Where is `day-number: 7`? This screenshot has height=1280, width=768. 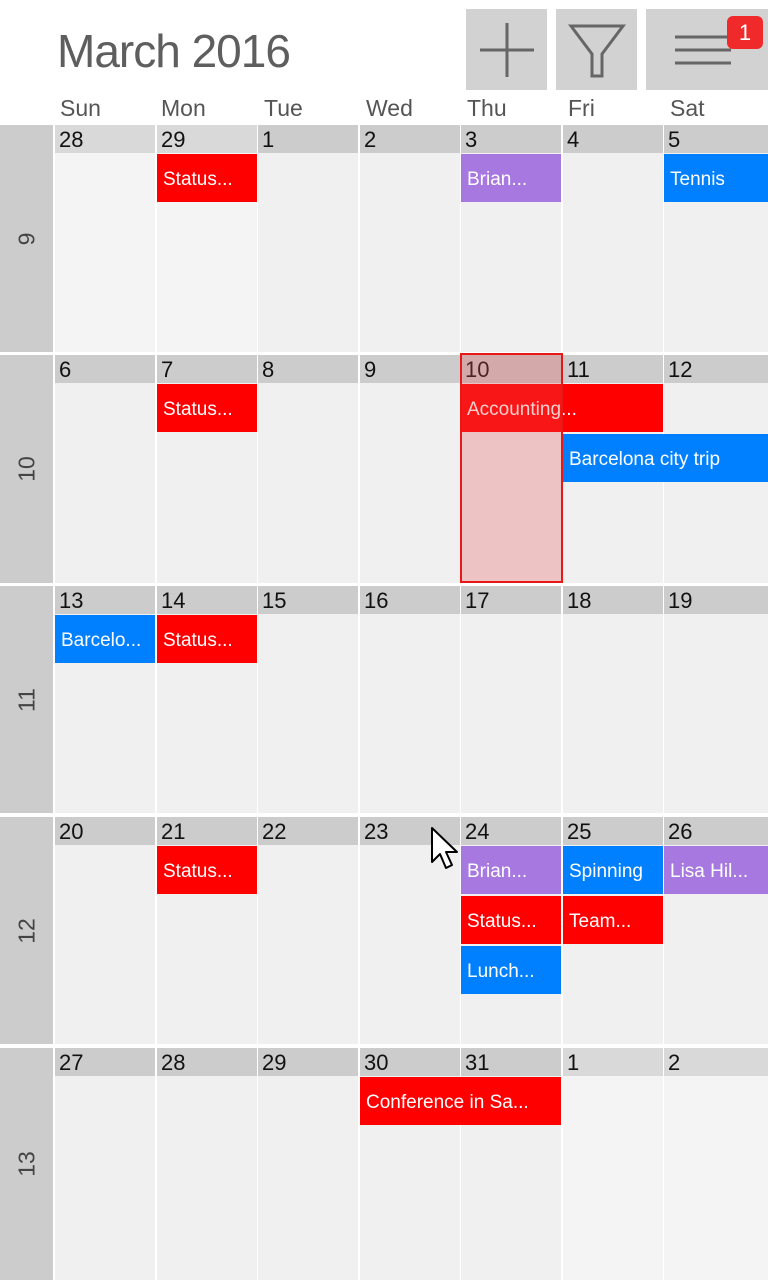 day-number: 7 is located at coordinates (207, 369).